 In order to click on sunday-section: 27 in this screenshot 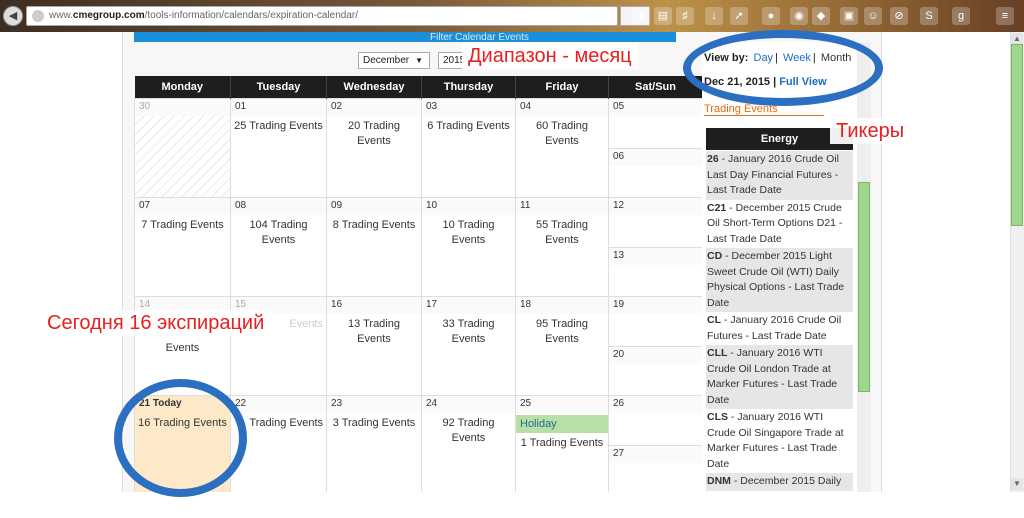, I will do `click(655, 453)`.